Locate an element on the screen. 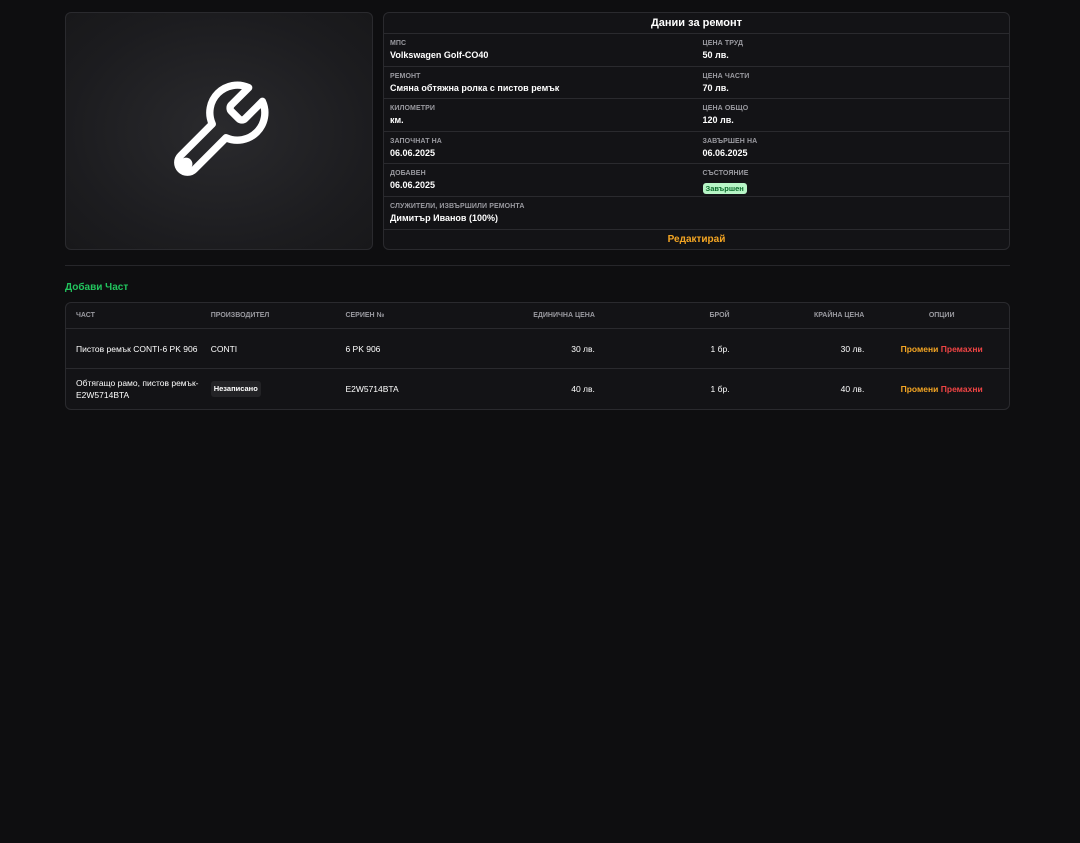 The width and height of the screenshot is (1080, 843). manufacturer: Незаписано is located at coordinates (268, 389).